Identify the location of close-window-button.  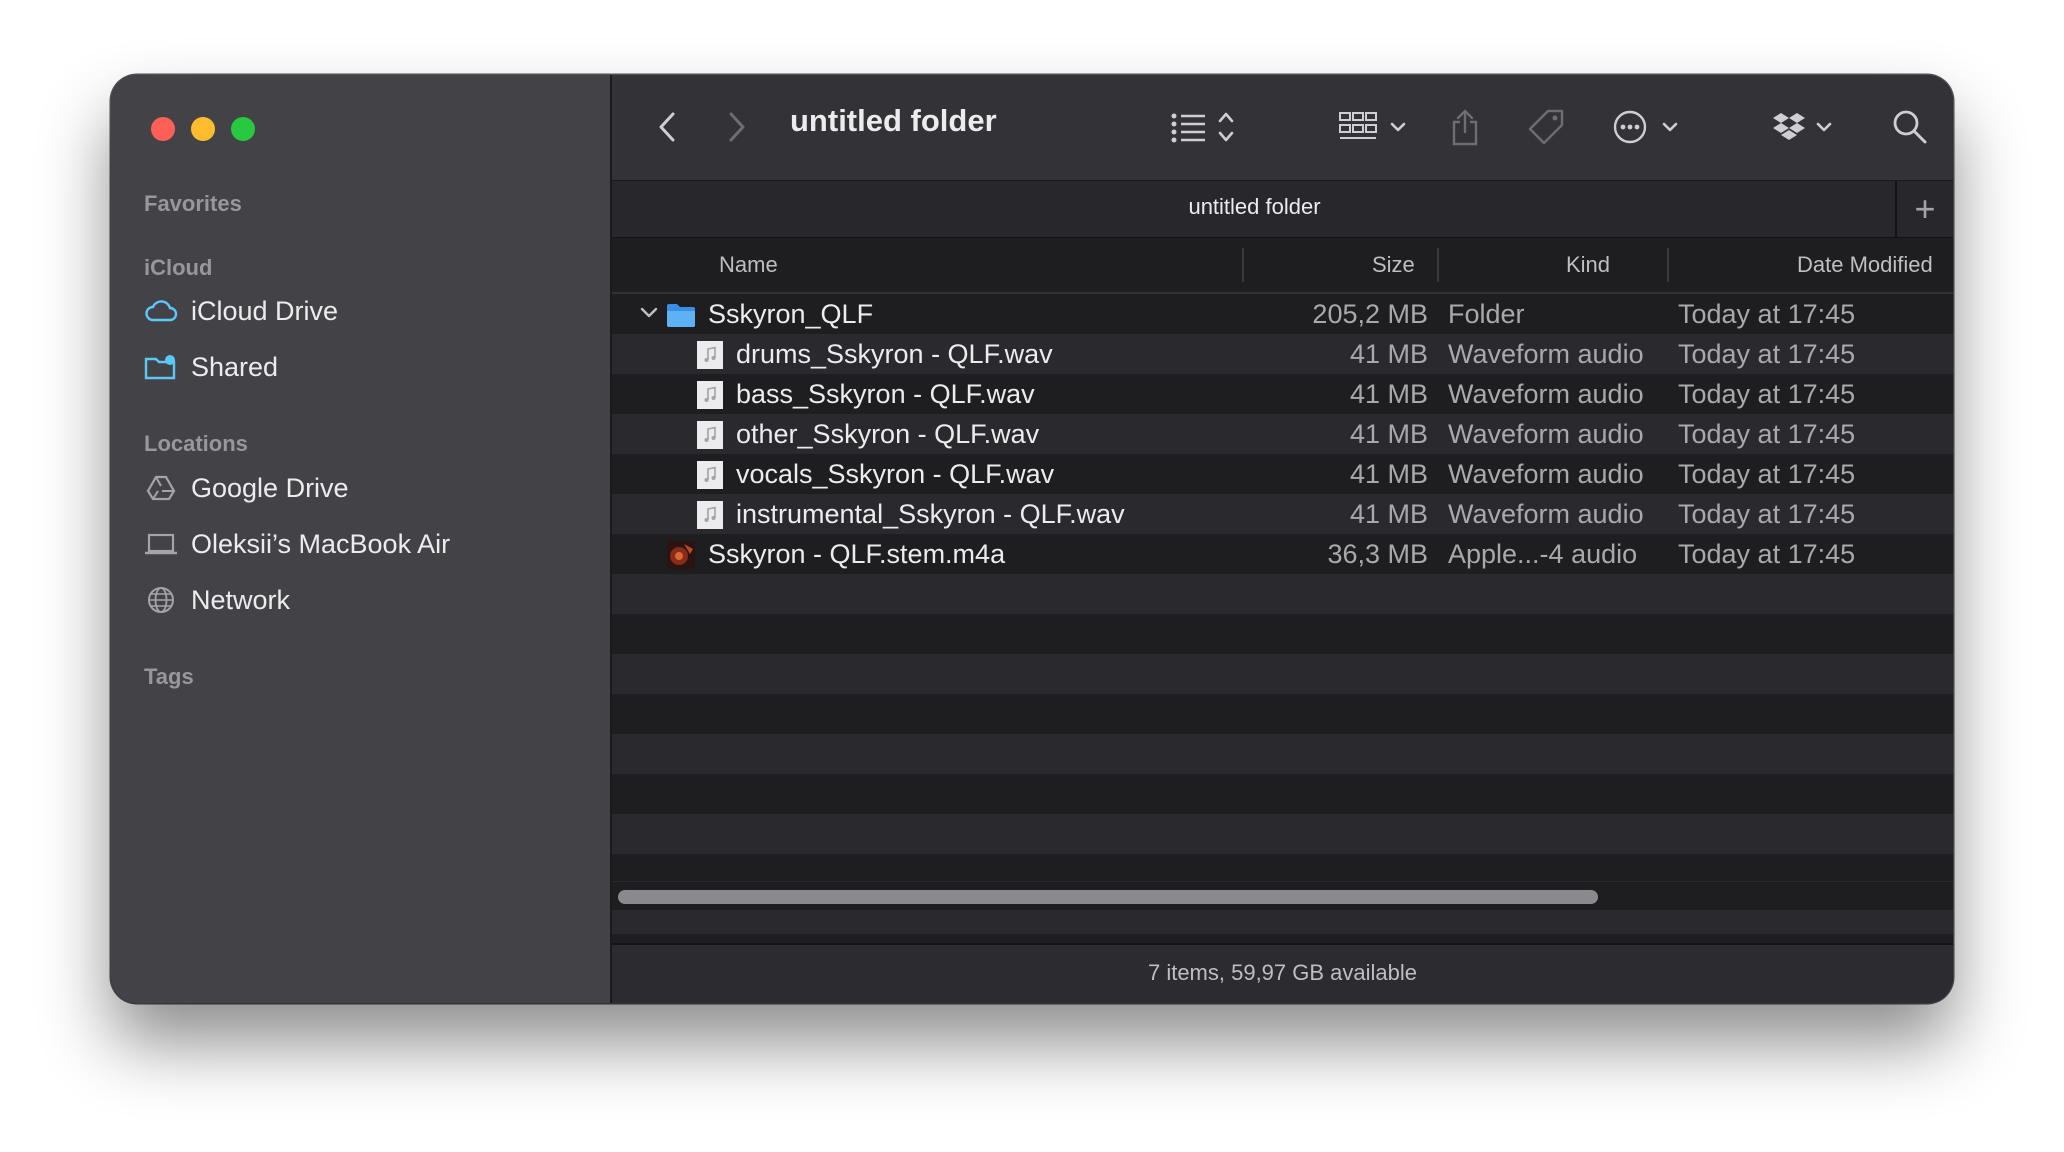
(163, 129).